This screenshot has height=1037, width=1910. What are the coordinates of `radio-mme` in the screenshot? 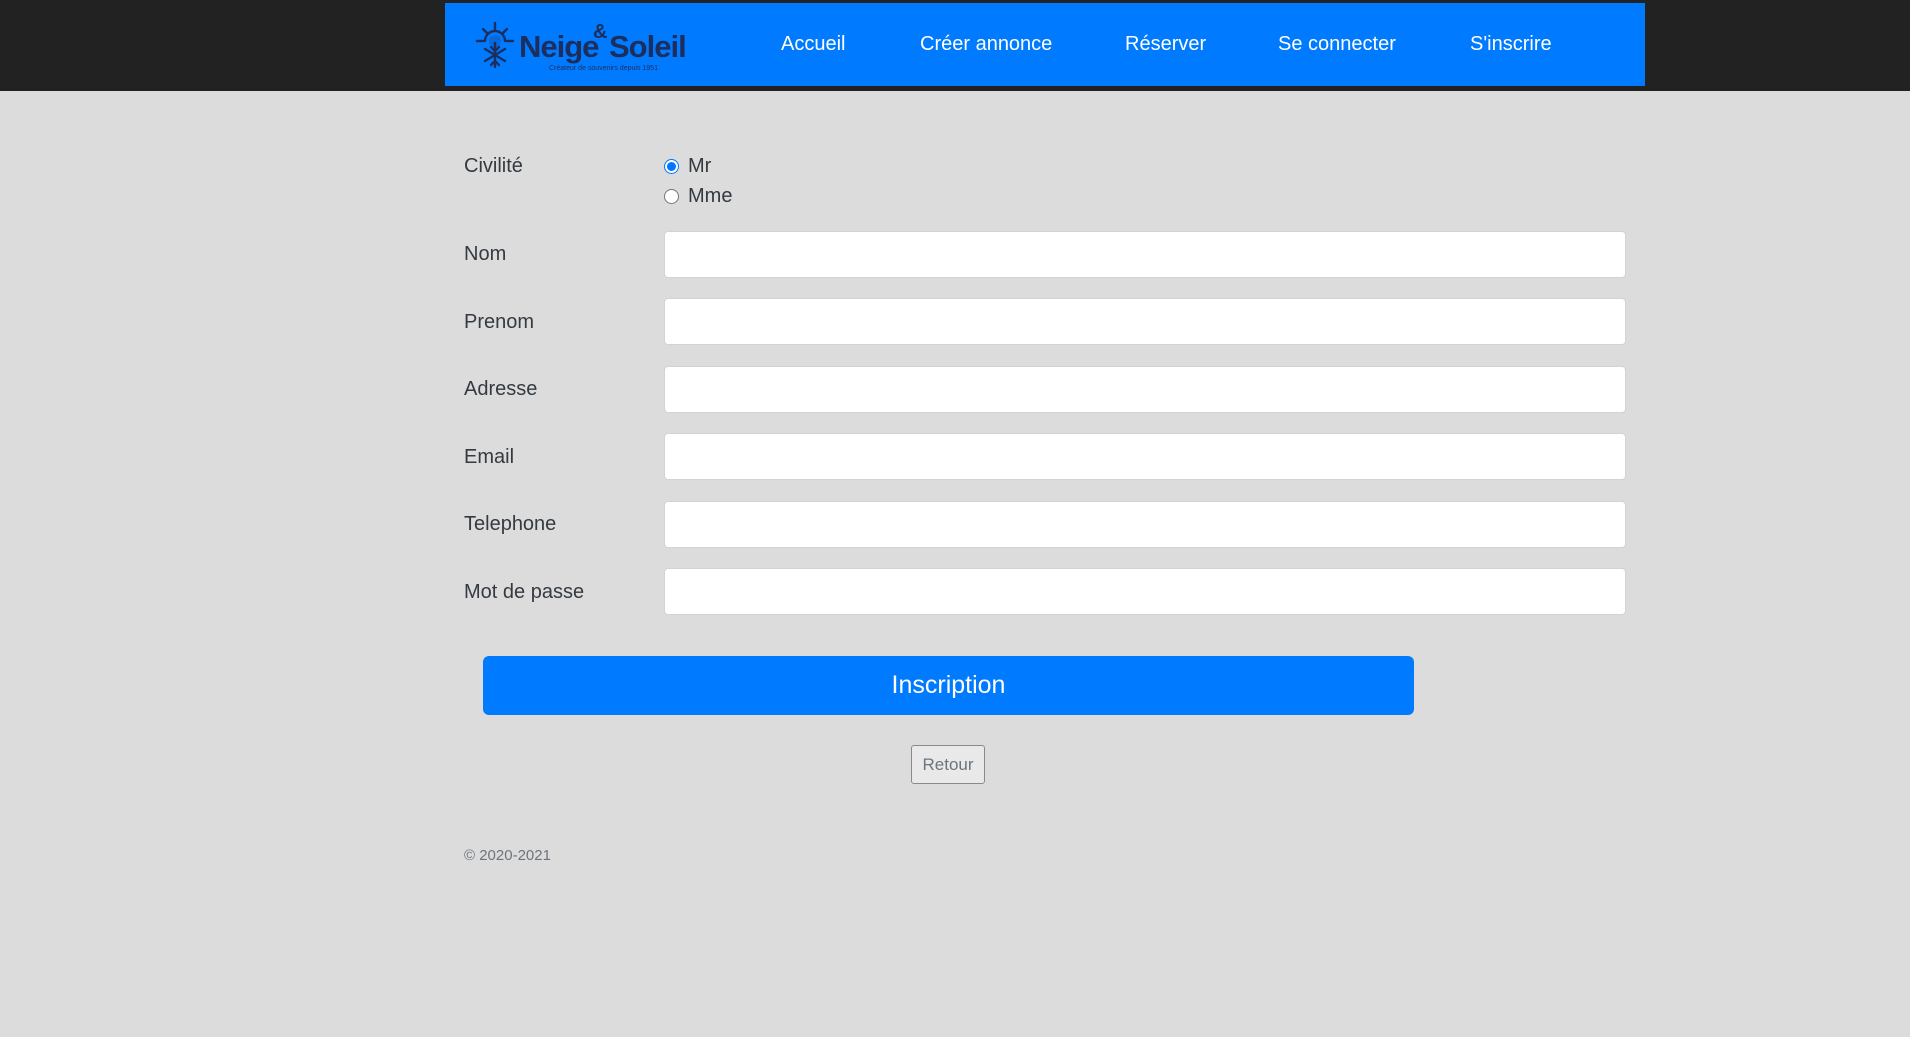 It's located at (671, 196).